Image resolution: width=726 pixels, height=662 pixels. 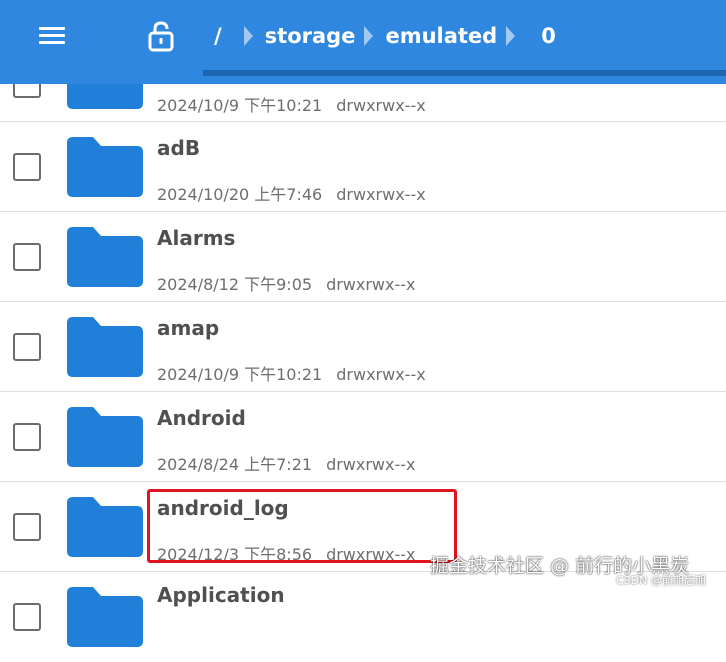 What do you see at coordinates (363, 256) in the screenshot?
I see `file-row-2: Alarms 2024/8/12 下午9:05 drwxrwx--x` at bounding box center [363, 256].